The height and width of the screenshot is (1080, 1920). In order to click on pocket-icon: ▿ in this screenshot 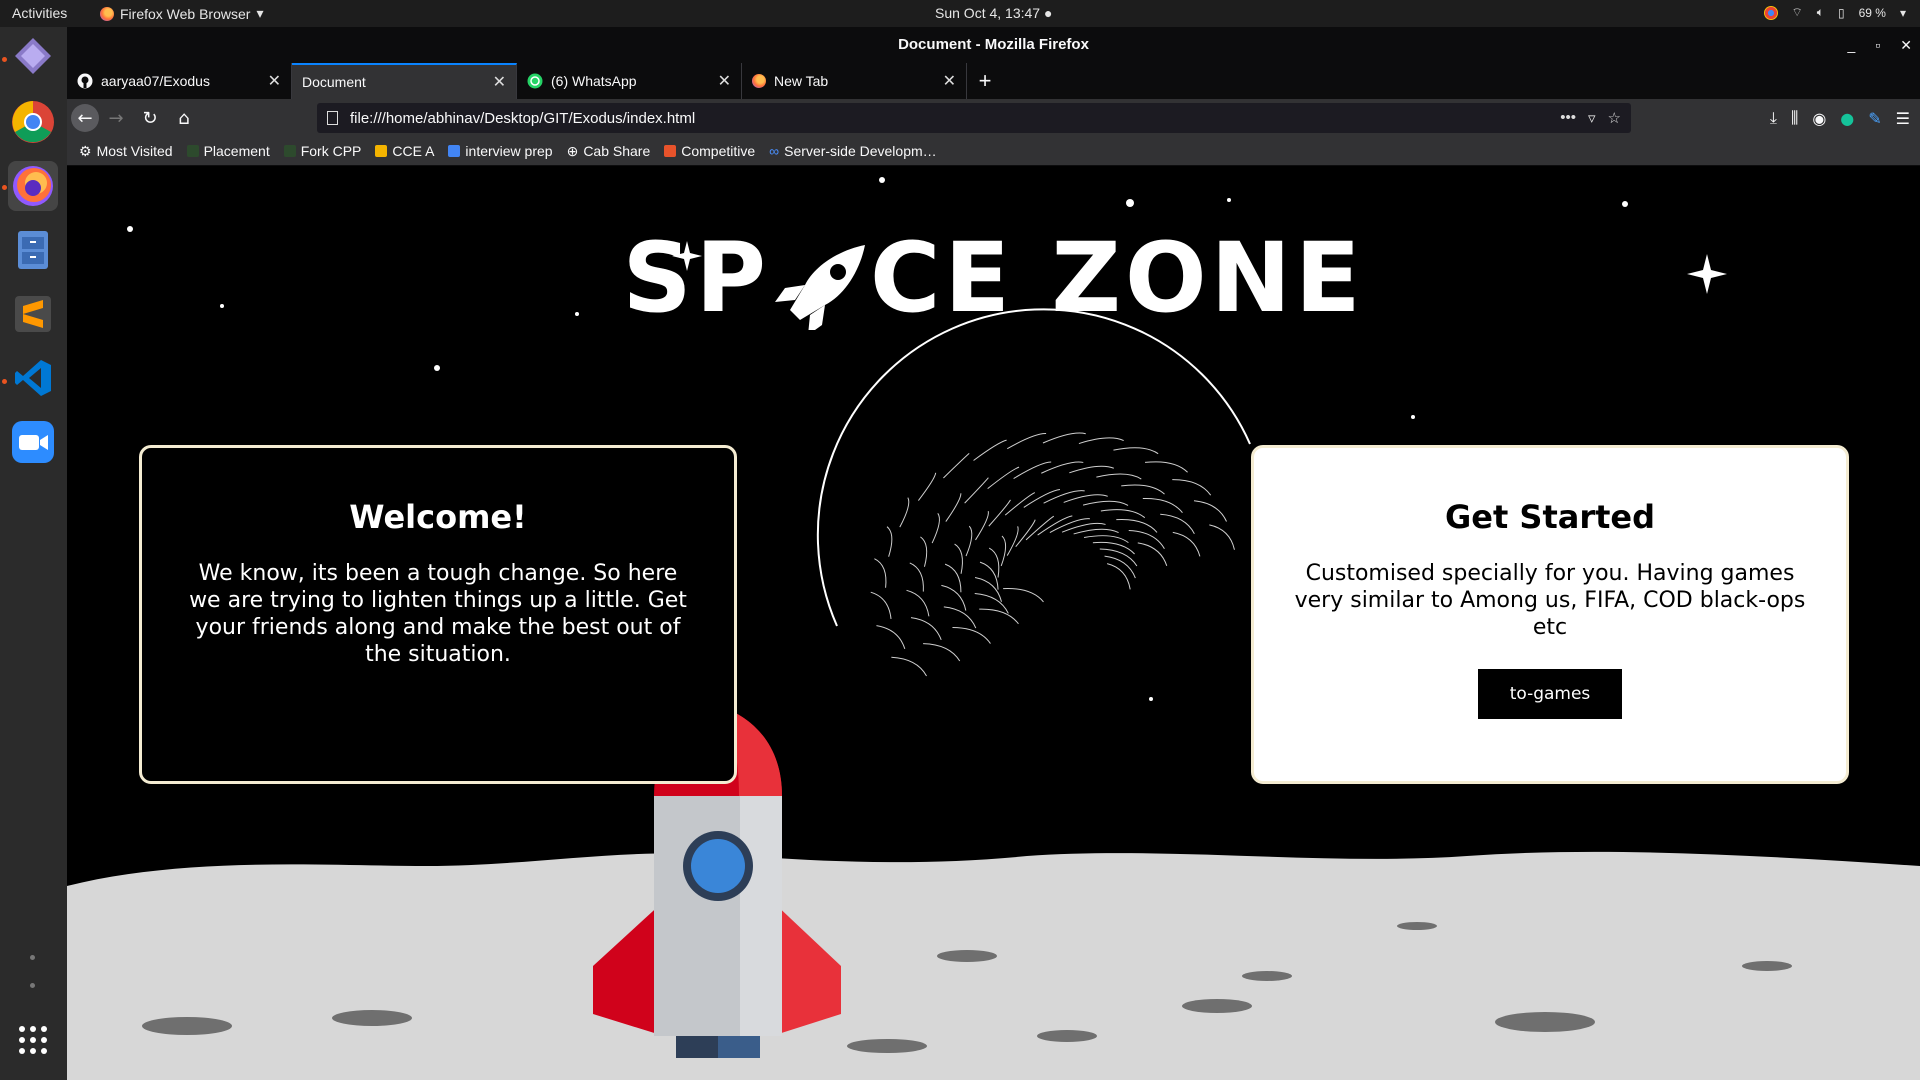, I will do `click(1592, 118)`.